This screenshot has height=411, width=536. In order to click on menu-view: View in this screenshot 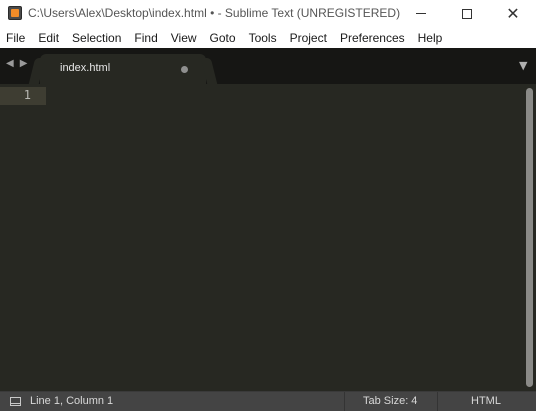, I will do `click(184, 38)`.